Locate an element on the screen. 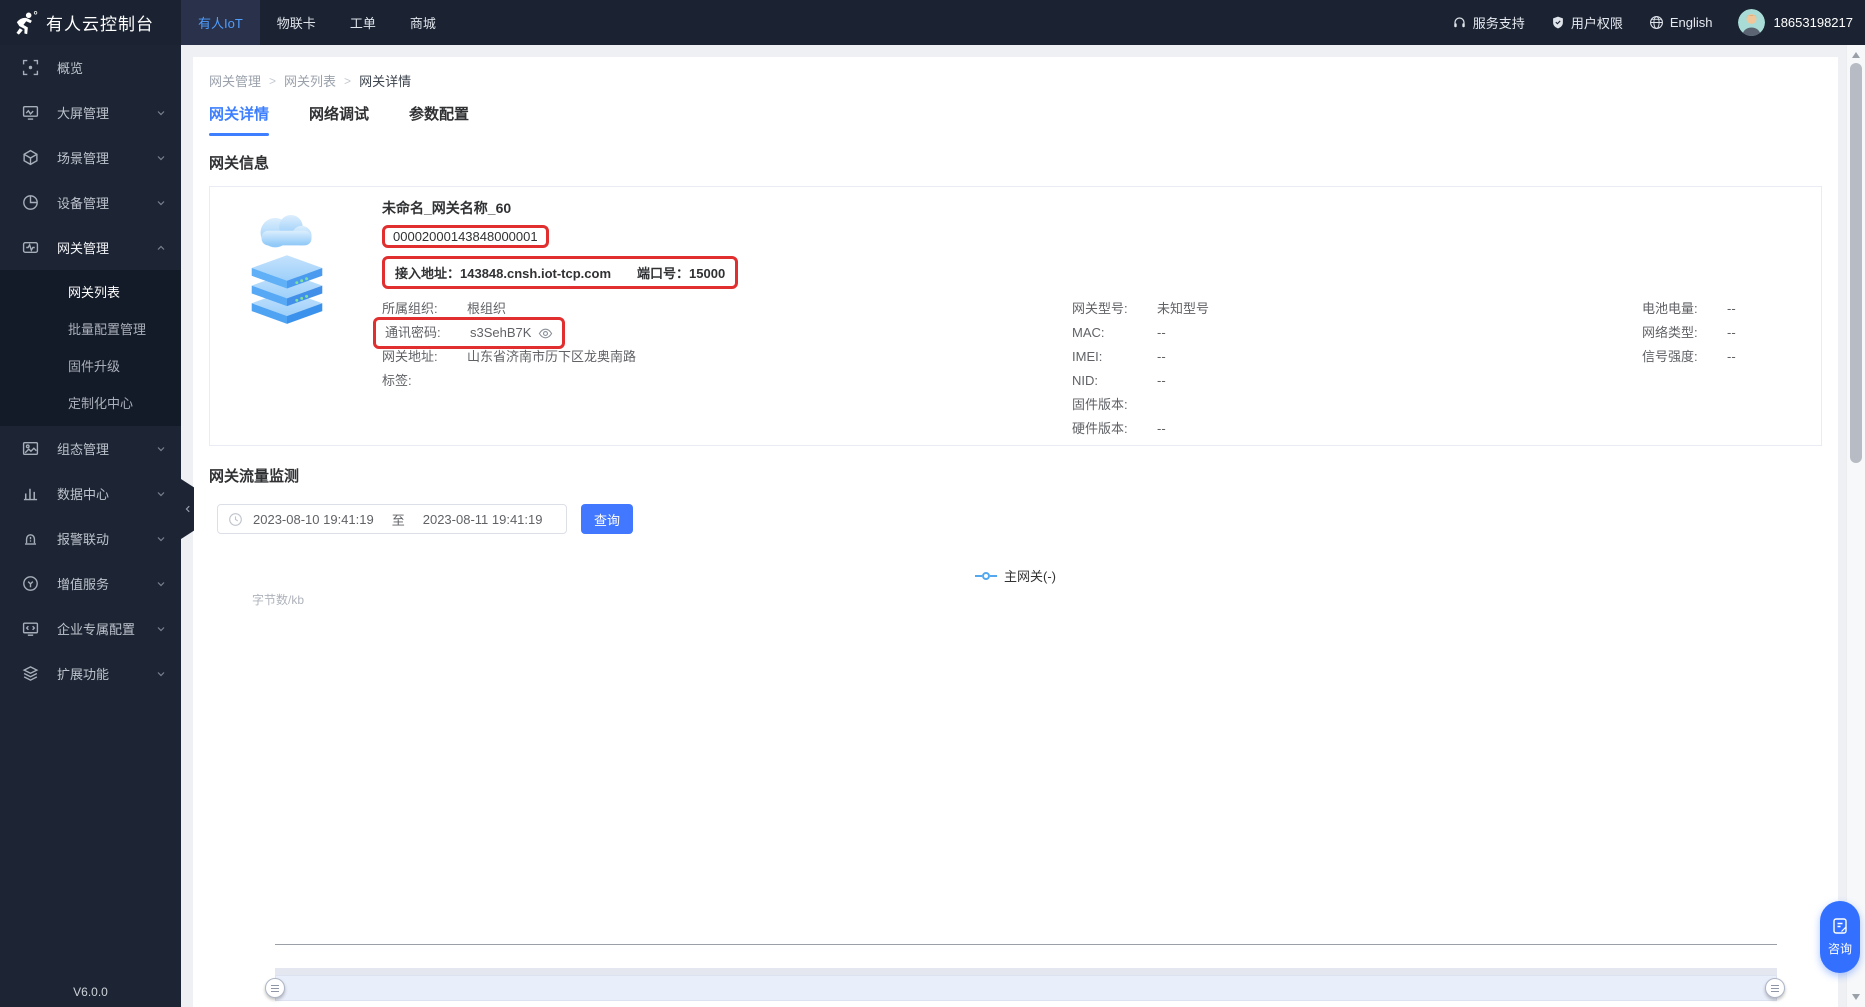 This screenshot has height=1007, width=1865. breadcrumb-gateway-list: 网关列表 is located at coordinates (310, 80).